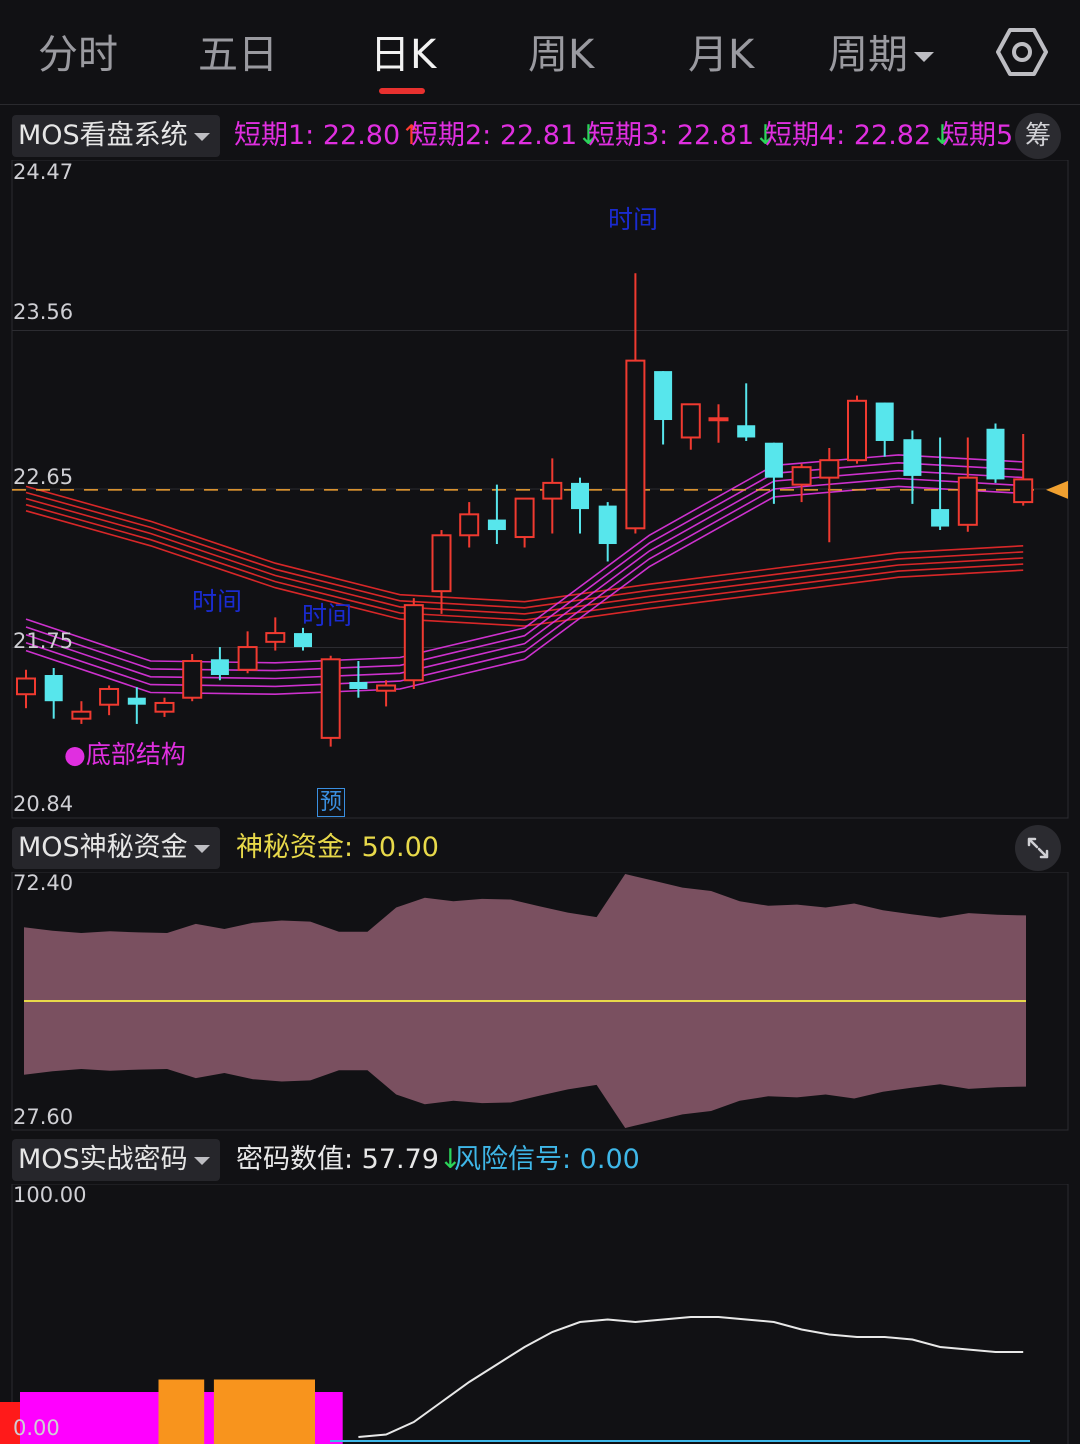 The image size is (1080, 1444). Describe the element at coordinates (78, 51) in the screenshot. I see `tab-intraday: 分时` at that location.